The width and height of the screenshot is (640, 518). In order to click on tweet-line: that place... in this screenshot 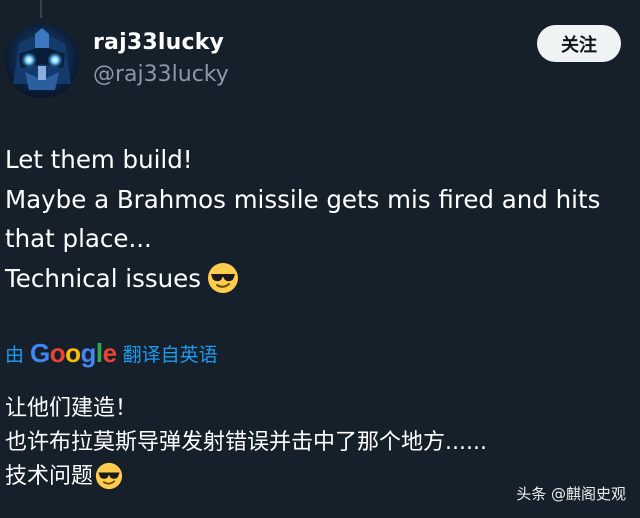, I will do `click(78, 238)`.